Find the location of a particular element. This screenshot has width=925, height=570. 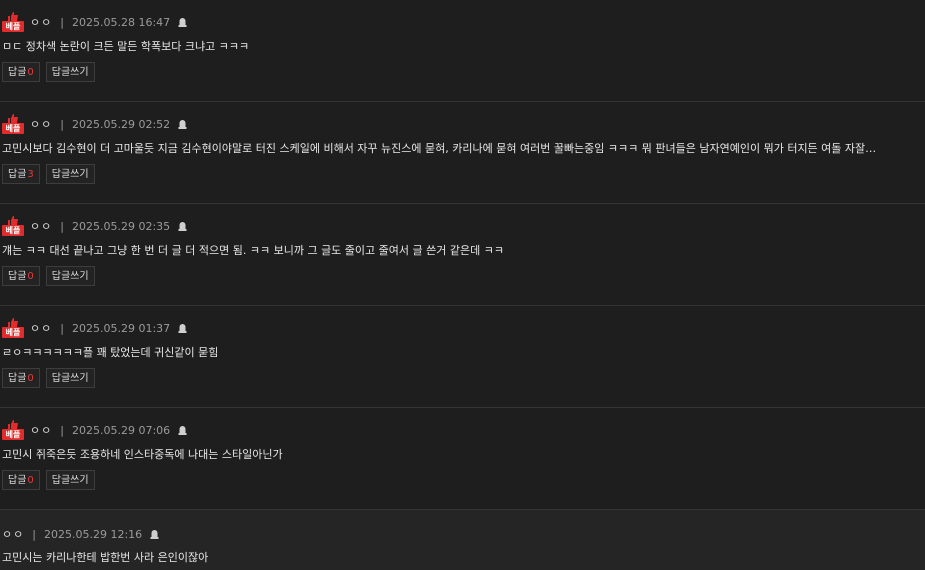

comment-meta: ㅇㅇ | 2025.05.29 12:16 is located at coordinates (80, 534).